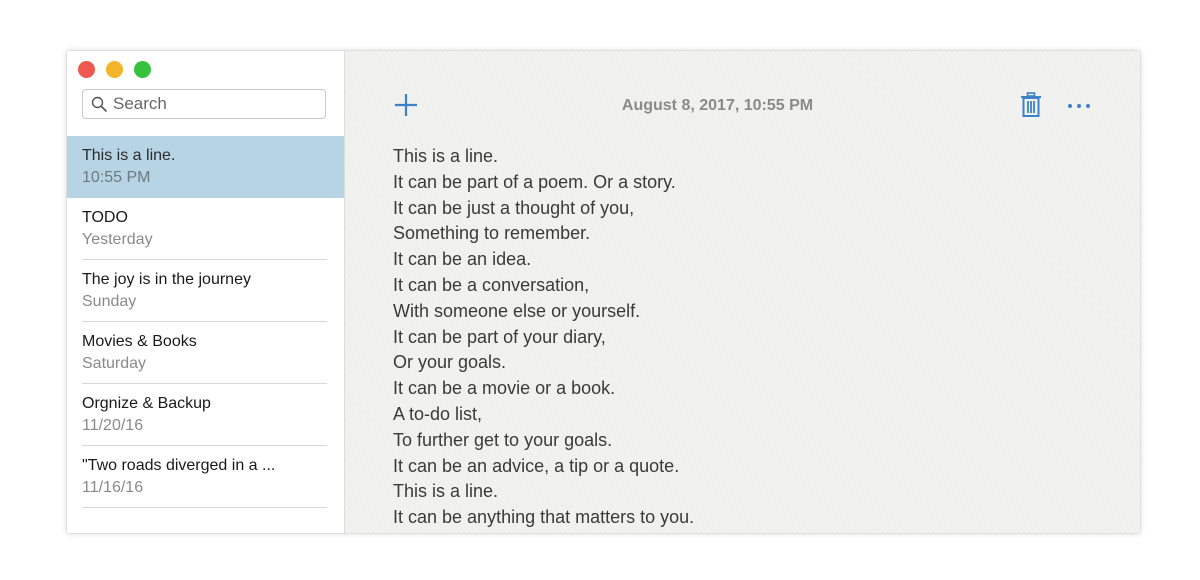 The image size is (1200, 580). I want to click on note-line: It can be a conversation,, so click(491, 284).